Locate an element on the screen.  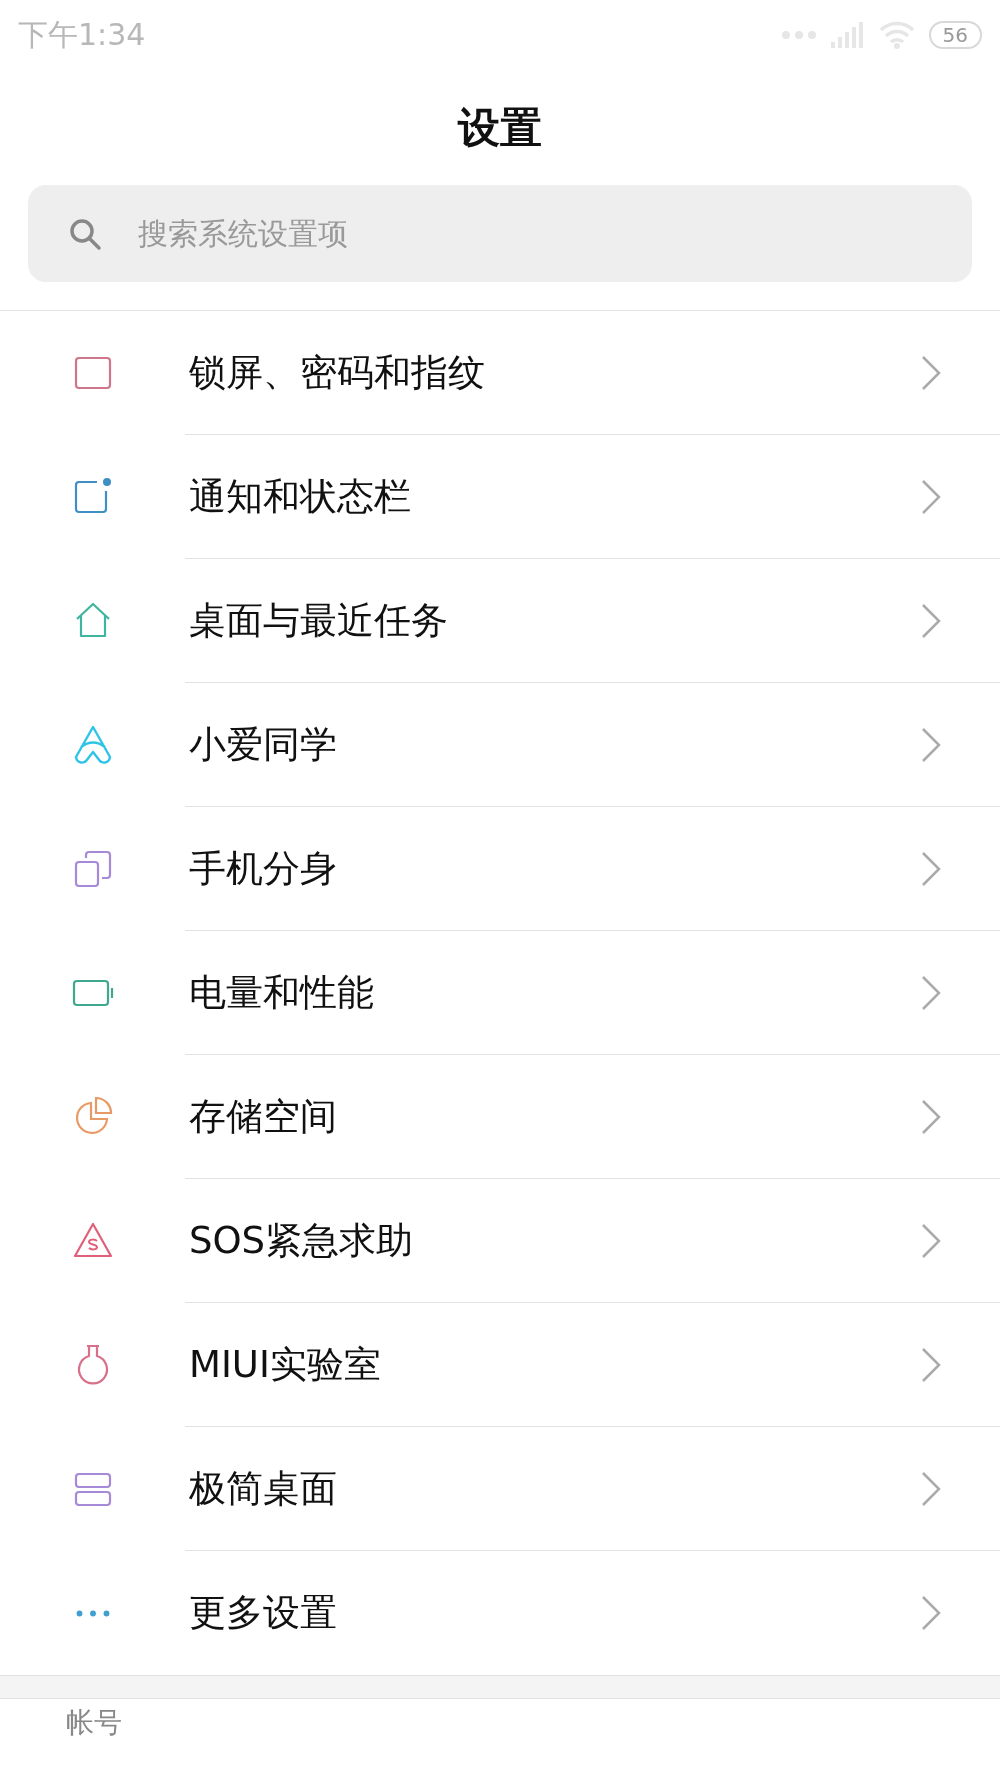
search-icon is located at coordinates (85, 233).